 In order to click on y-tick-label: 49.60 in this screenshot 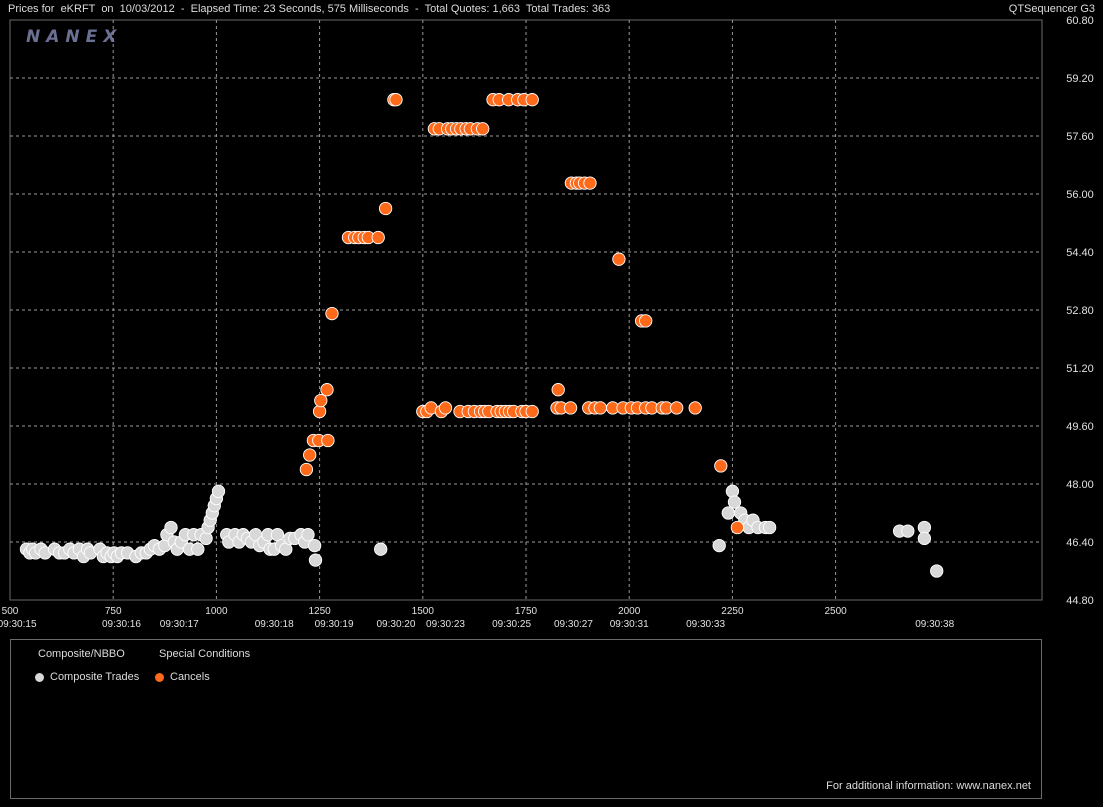, I will do `click(1080, 427)`.